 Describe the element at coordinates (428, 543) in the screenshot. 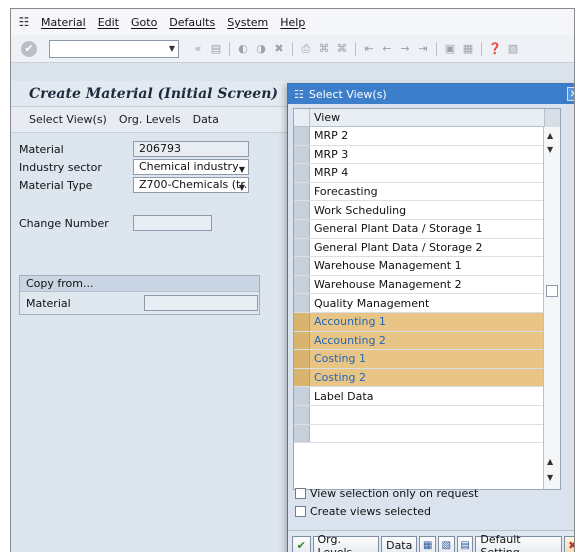

I see `select-all-icon: ▦` at that location.